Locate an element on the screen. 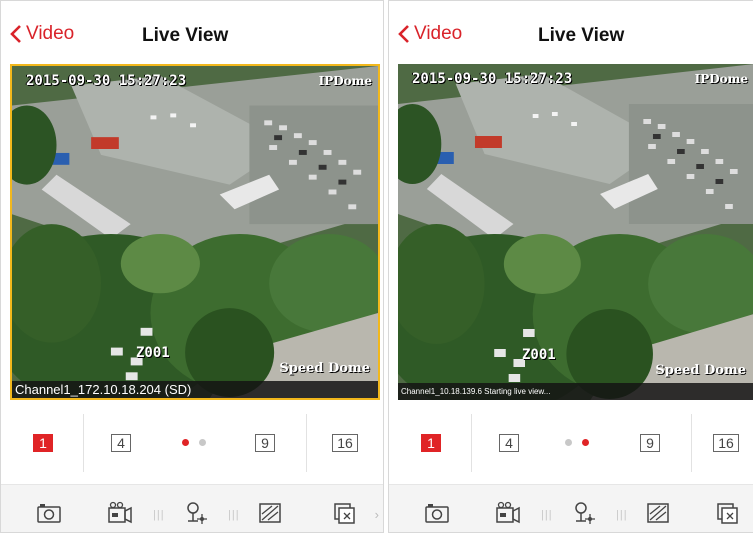 The width and height of the screenshot is (753, 533). bottom-toolbar: ||| ||| is located at coordinates (571, 508).